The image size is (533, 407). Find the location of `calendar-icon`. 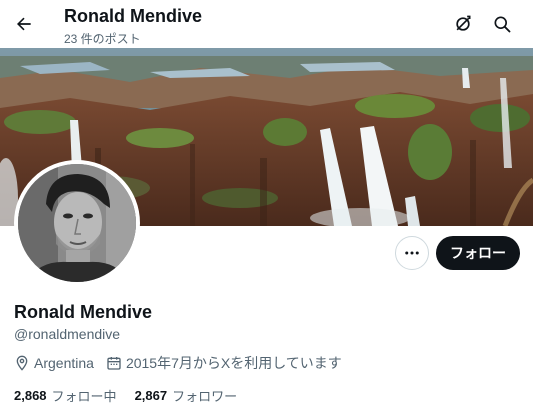

calendar-icon is located at coordinates (114, 363).